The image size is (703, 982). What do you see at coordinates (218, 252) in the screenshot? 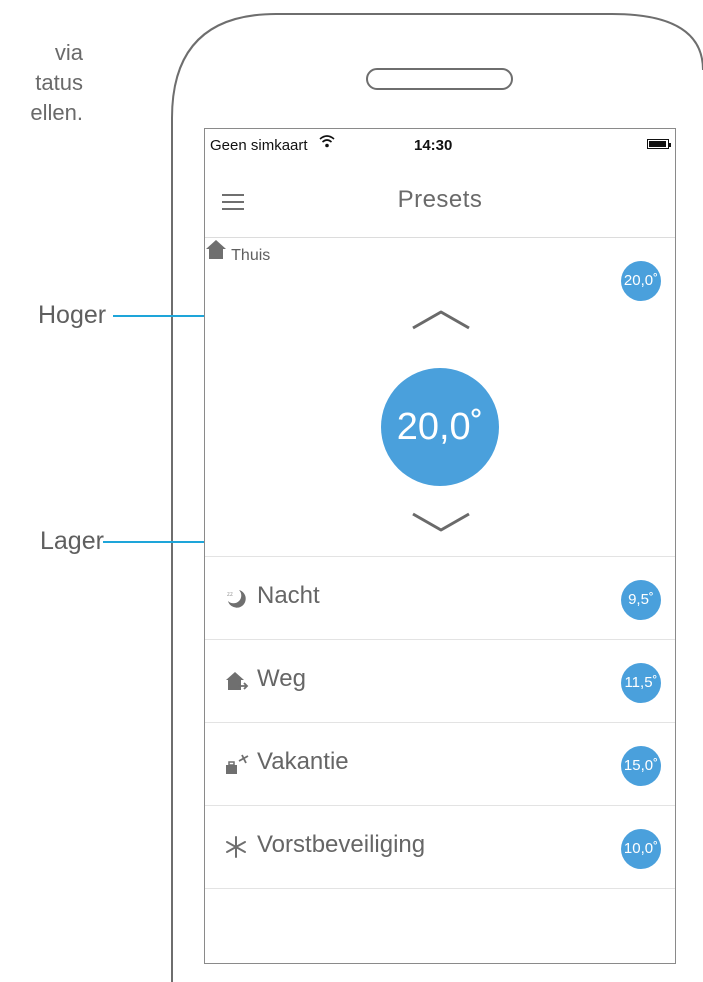
I see `home-icon` at bounding box center [218, 252].